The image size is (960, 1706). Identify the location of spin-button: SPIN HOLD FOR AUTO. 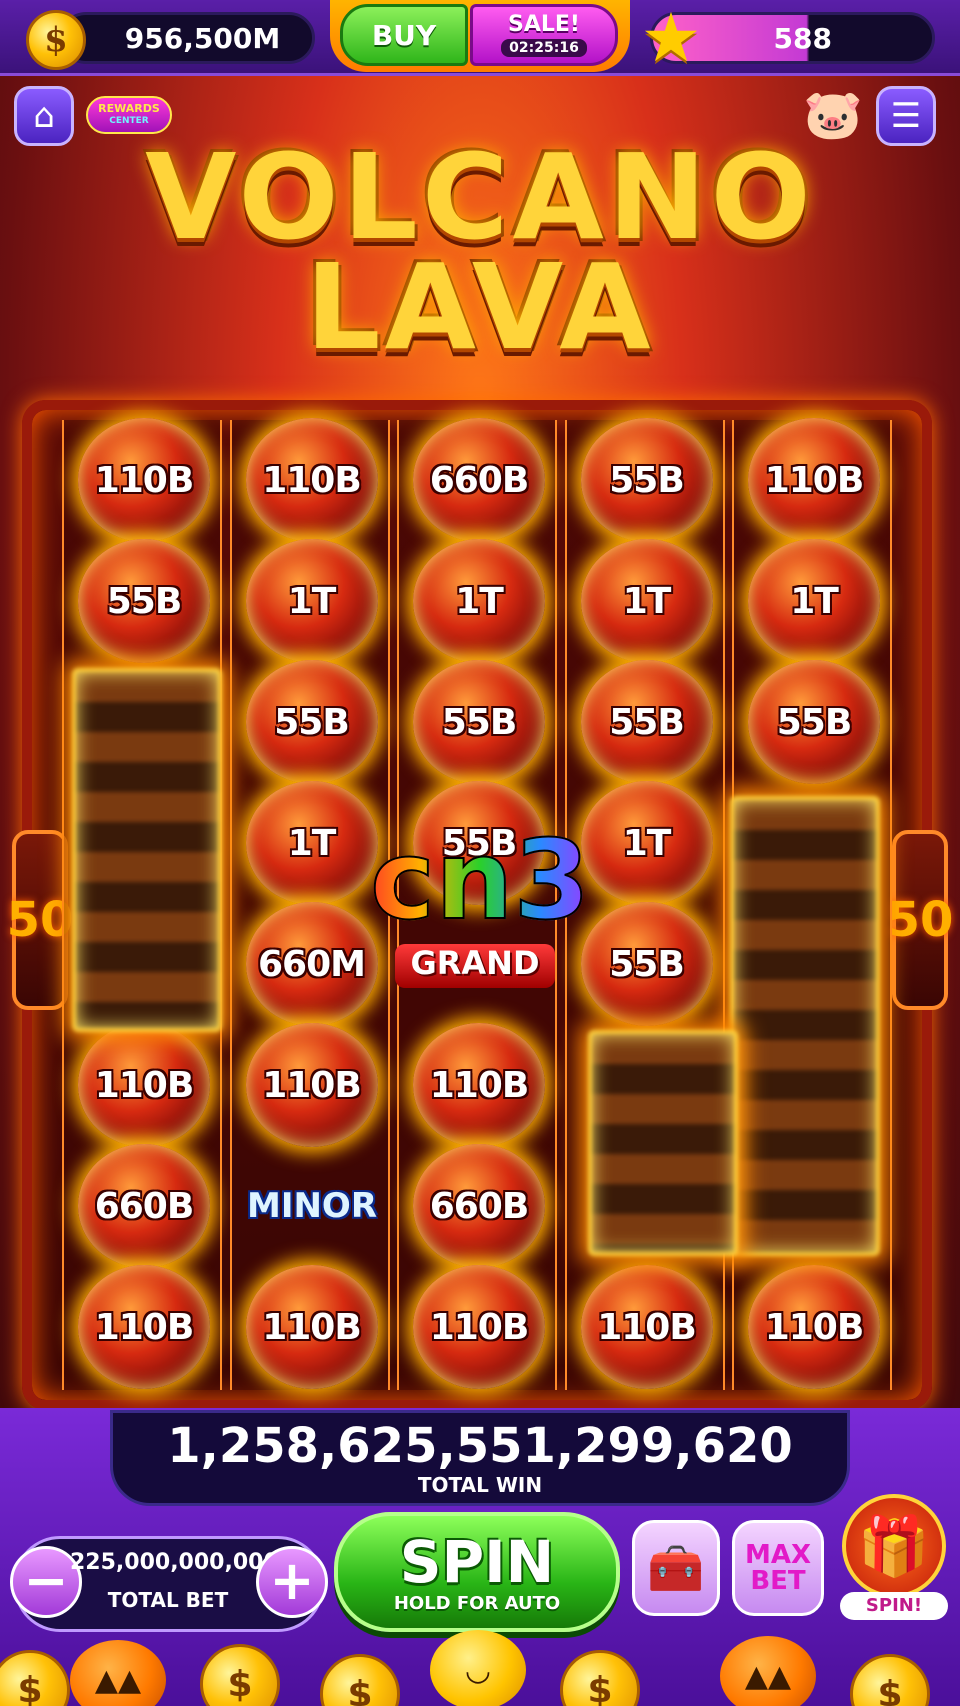
(477, 1572).